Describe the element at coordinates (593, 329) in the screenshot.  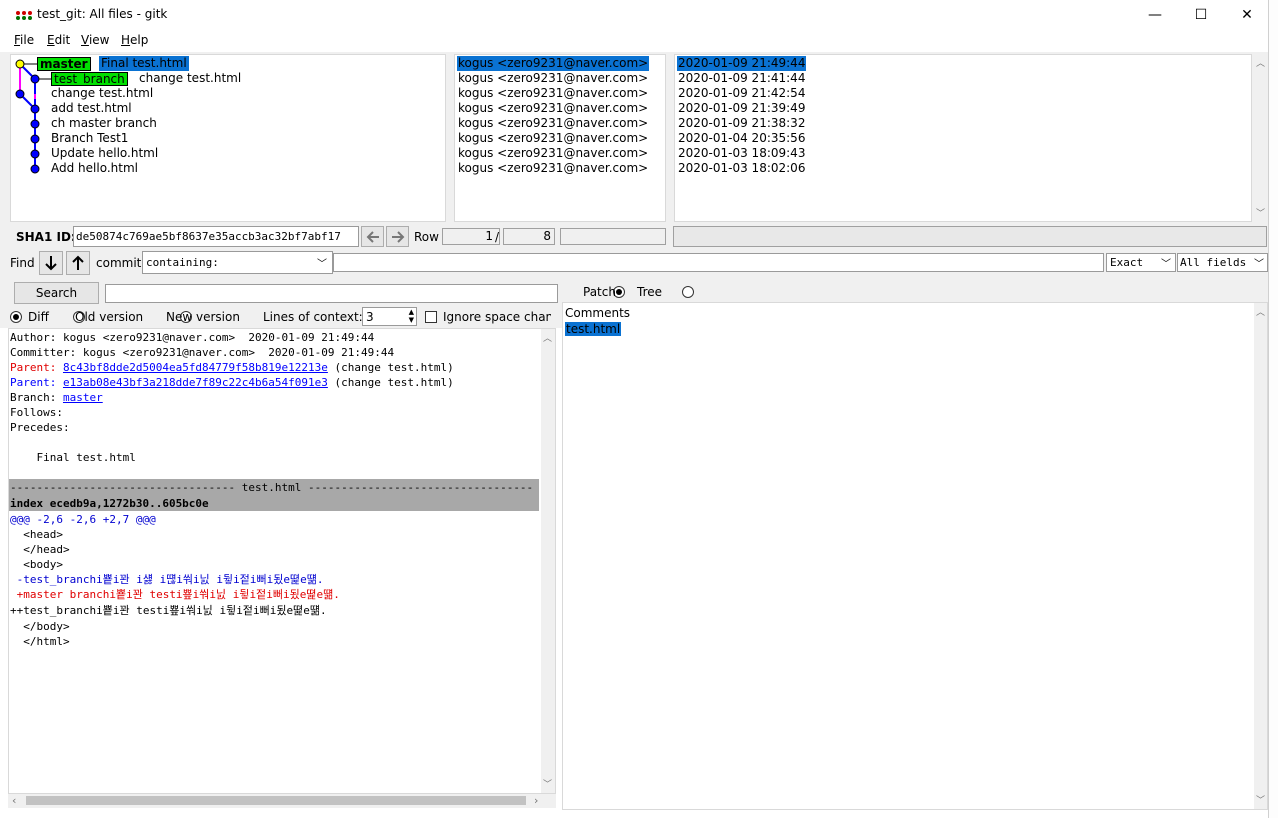
I see `file-entry: test.html` at that location.